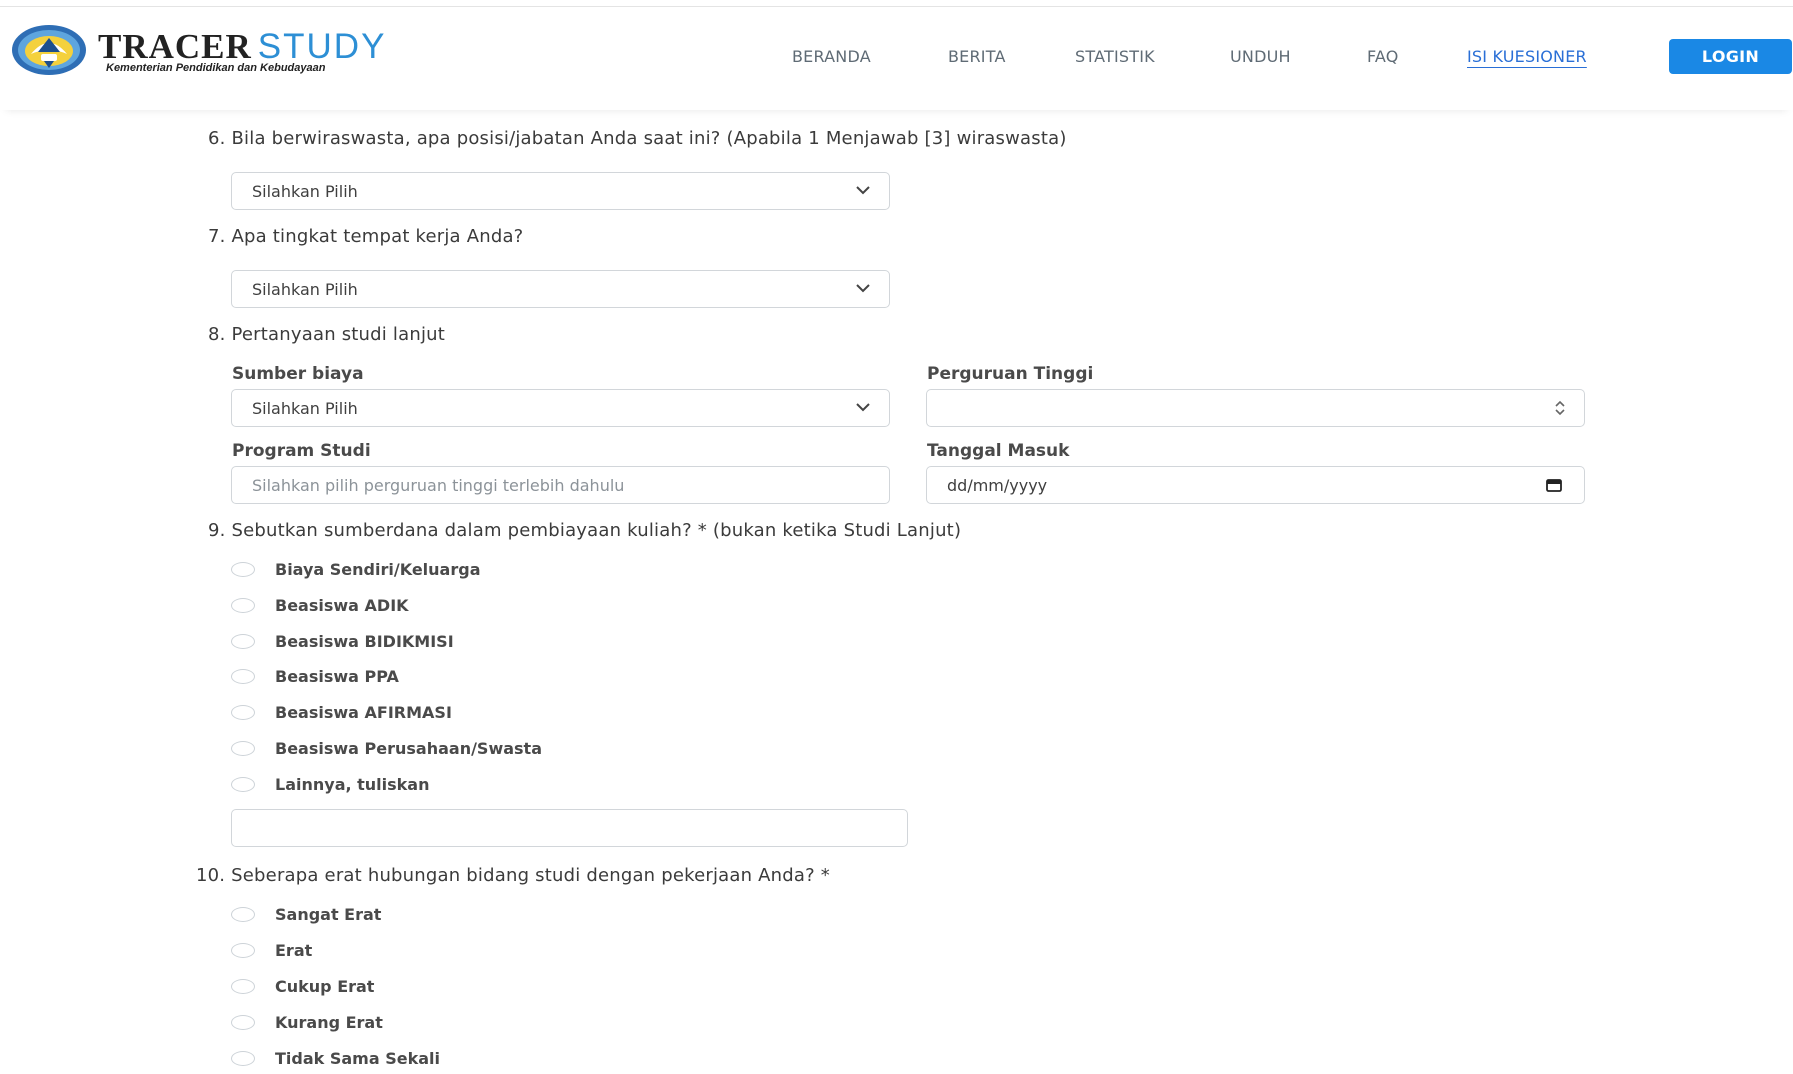  I want to click on login-button: LOGIN, so click(1730, 56).